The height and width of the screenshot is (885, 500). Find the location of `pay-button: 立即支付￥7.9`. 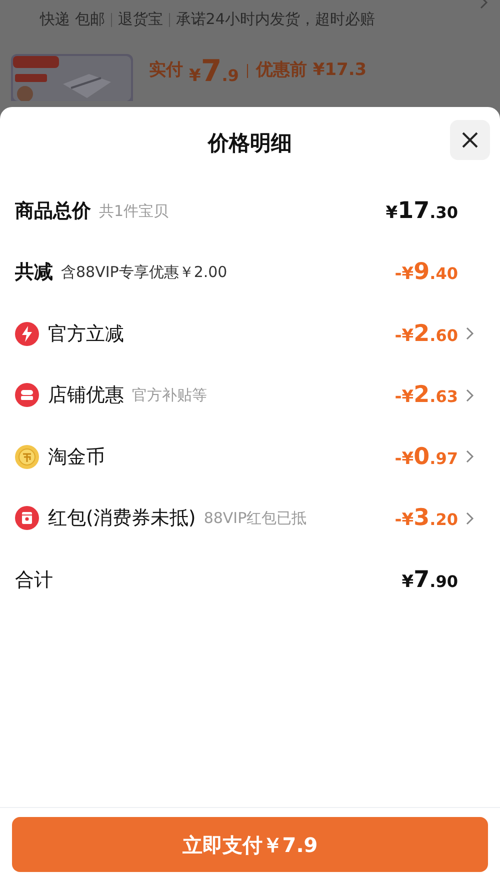

pay-button: 立即支付￥7.9 is located at coordinates (250, 844).